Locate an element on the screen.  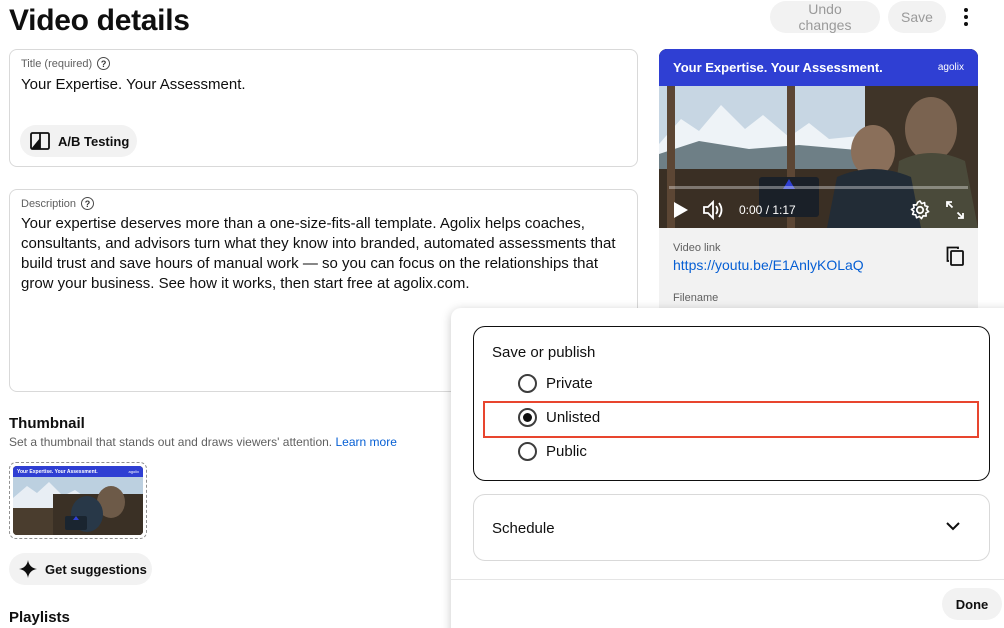
radio-public: Public is located at coordinates (552, 451).